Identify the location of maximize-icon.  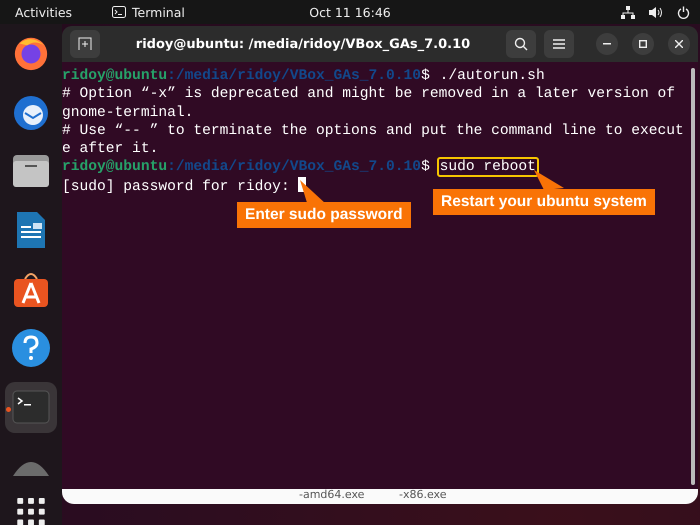
(643, 44).